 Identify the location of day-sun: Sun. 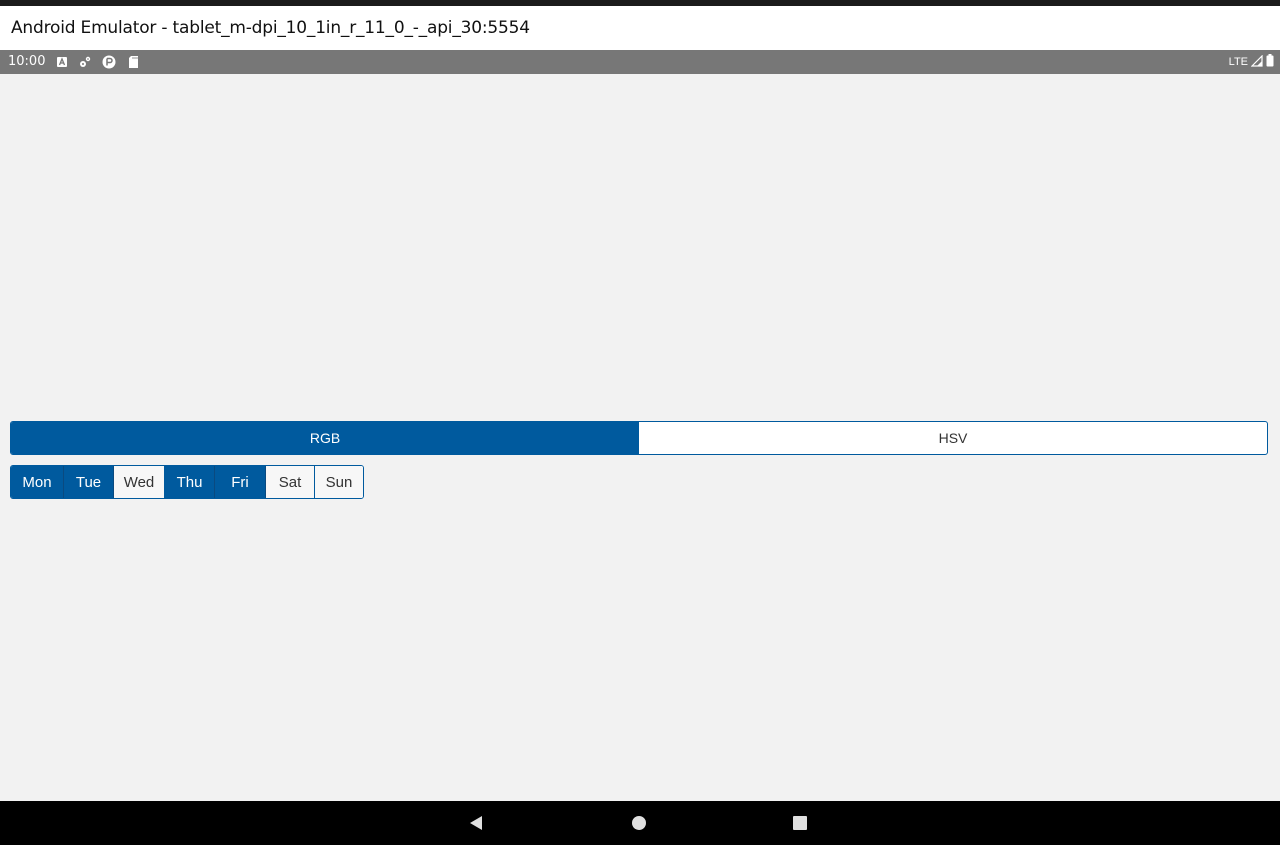
(339, 482).